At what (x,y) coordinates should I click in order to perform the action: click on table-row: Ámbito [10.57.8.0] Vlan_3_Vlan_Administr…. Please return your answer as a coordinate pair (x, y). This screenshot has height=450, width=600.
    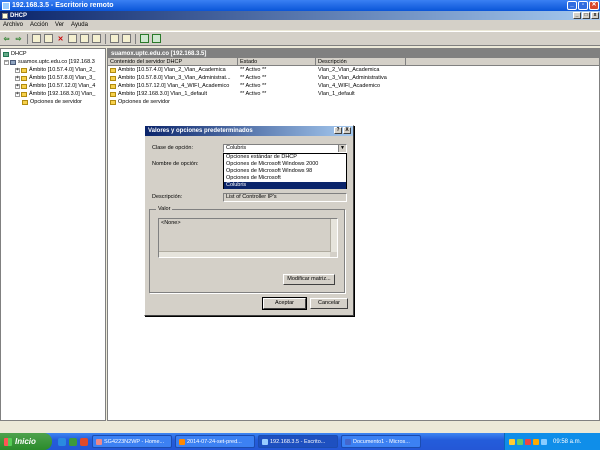
    Looking at the image, I should click on (353, 78).